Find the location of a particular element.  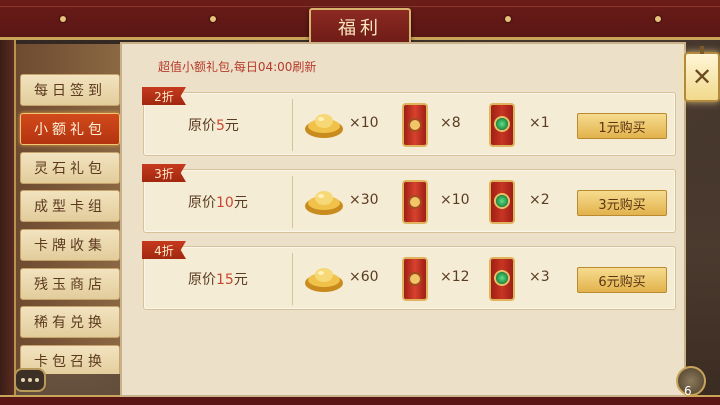

sidebar-item-jade-shop: 残玉商店 is located at coordinates (70, 284).